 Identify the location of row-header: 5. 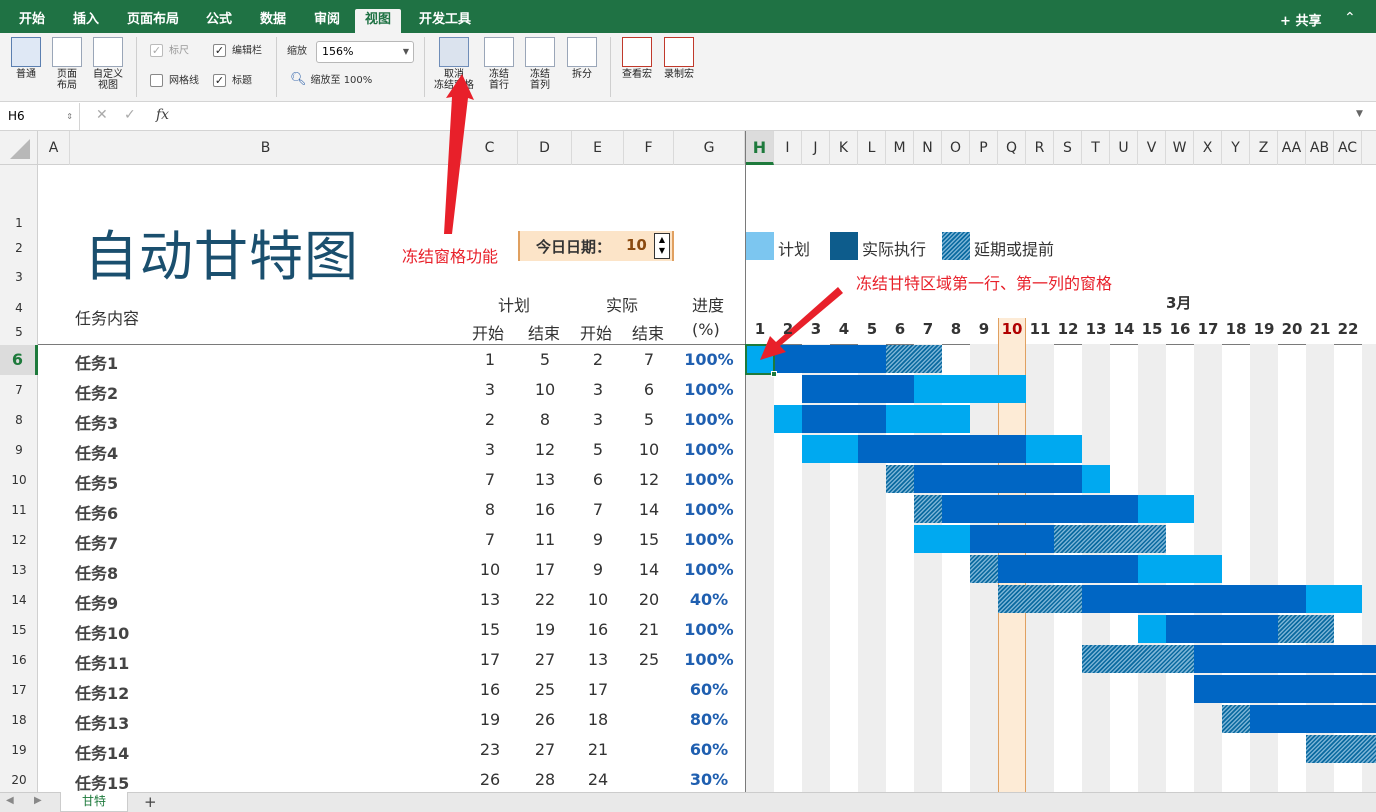
(19, 332).